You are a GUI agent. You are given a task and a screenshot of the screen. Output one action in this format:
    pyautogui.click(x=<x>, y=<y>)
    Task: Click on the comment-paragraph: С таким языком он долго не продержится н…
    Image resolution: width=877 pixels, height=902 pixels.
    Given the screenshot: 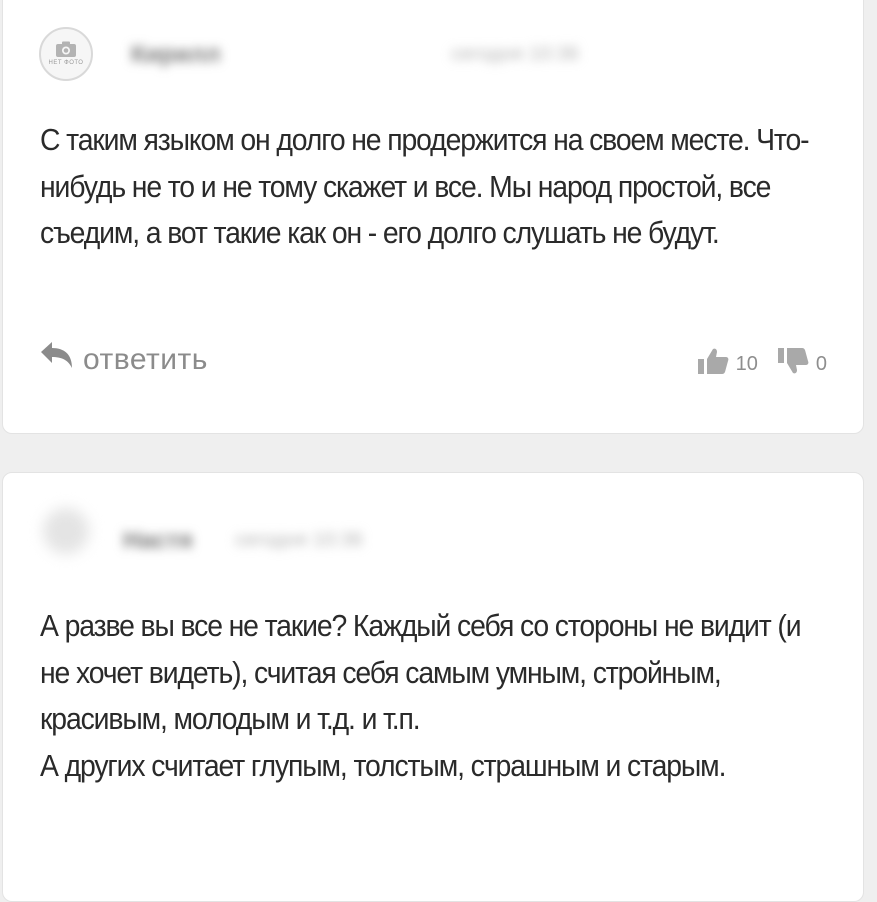 What is the action you would take?
    pyautogui.click(x=425, y=186)
    